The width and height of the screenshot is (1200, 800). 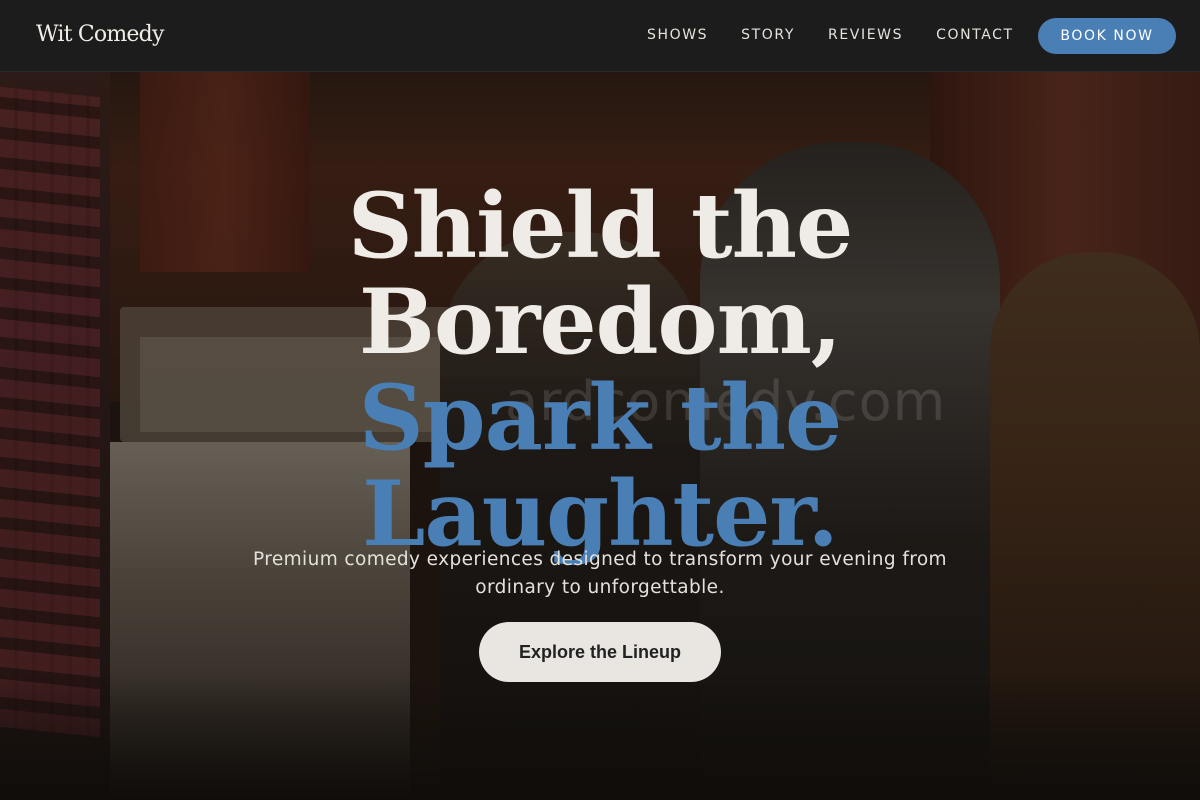 What do you see at coordinates (600, 418) in the screenshot?
I see `headline-line-3: Spark the` at bounding box center [600, 418].